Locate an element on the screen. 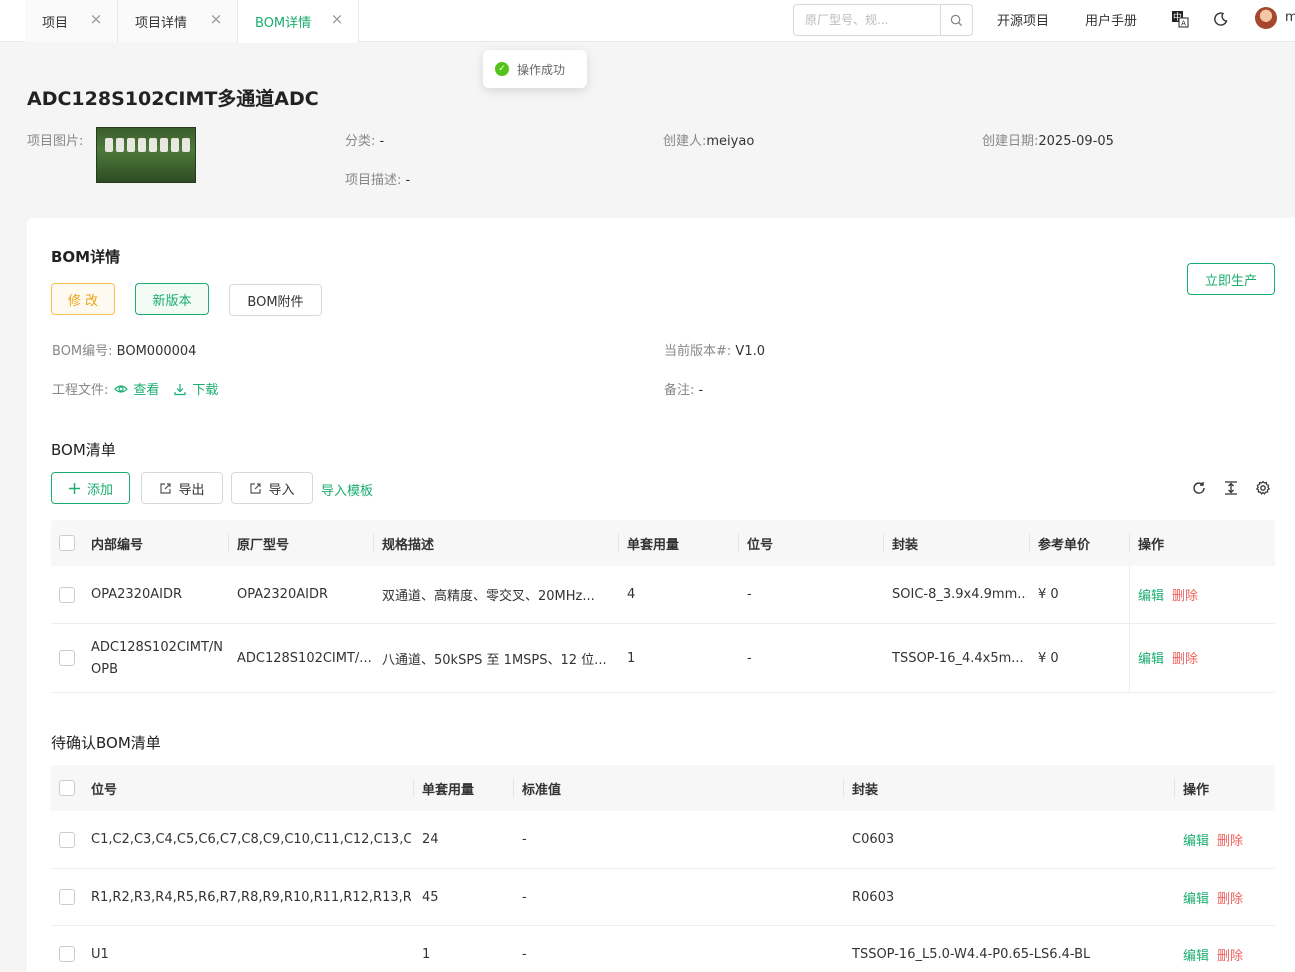 The image size is (1295, 972). view-link: 查看 is located at coordinates (136, 388).